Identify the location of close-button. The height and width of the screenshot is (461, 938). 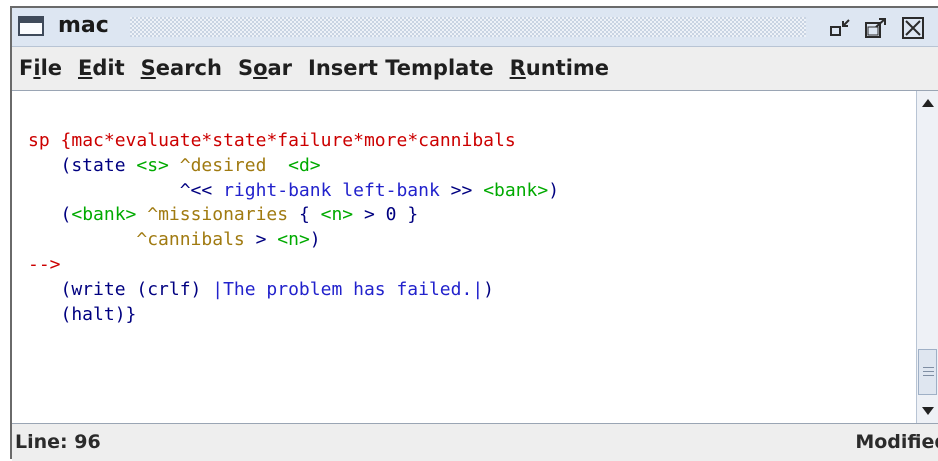
(913, 28).